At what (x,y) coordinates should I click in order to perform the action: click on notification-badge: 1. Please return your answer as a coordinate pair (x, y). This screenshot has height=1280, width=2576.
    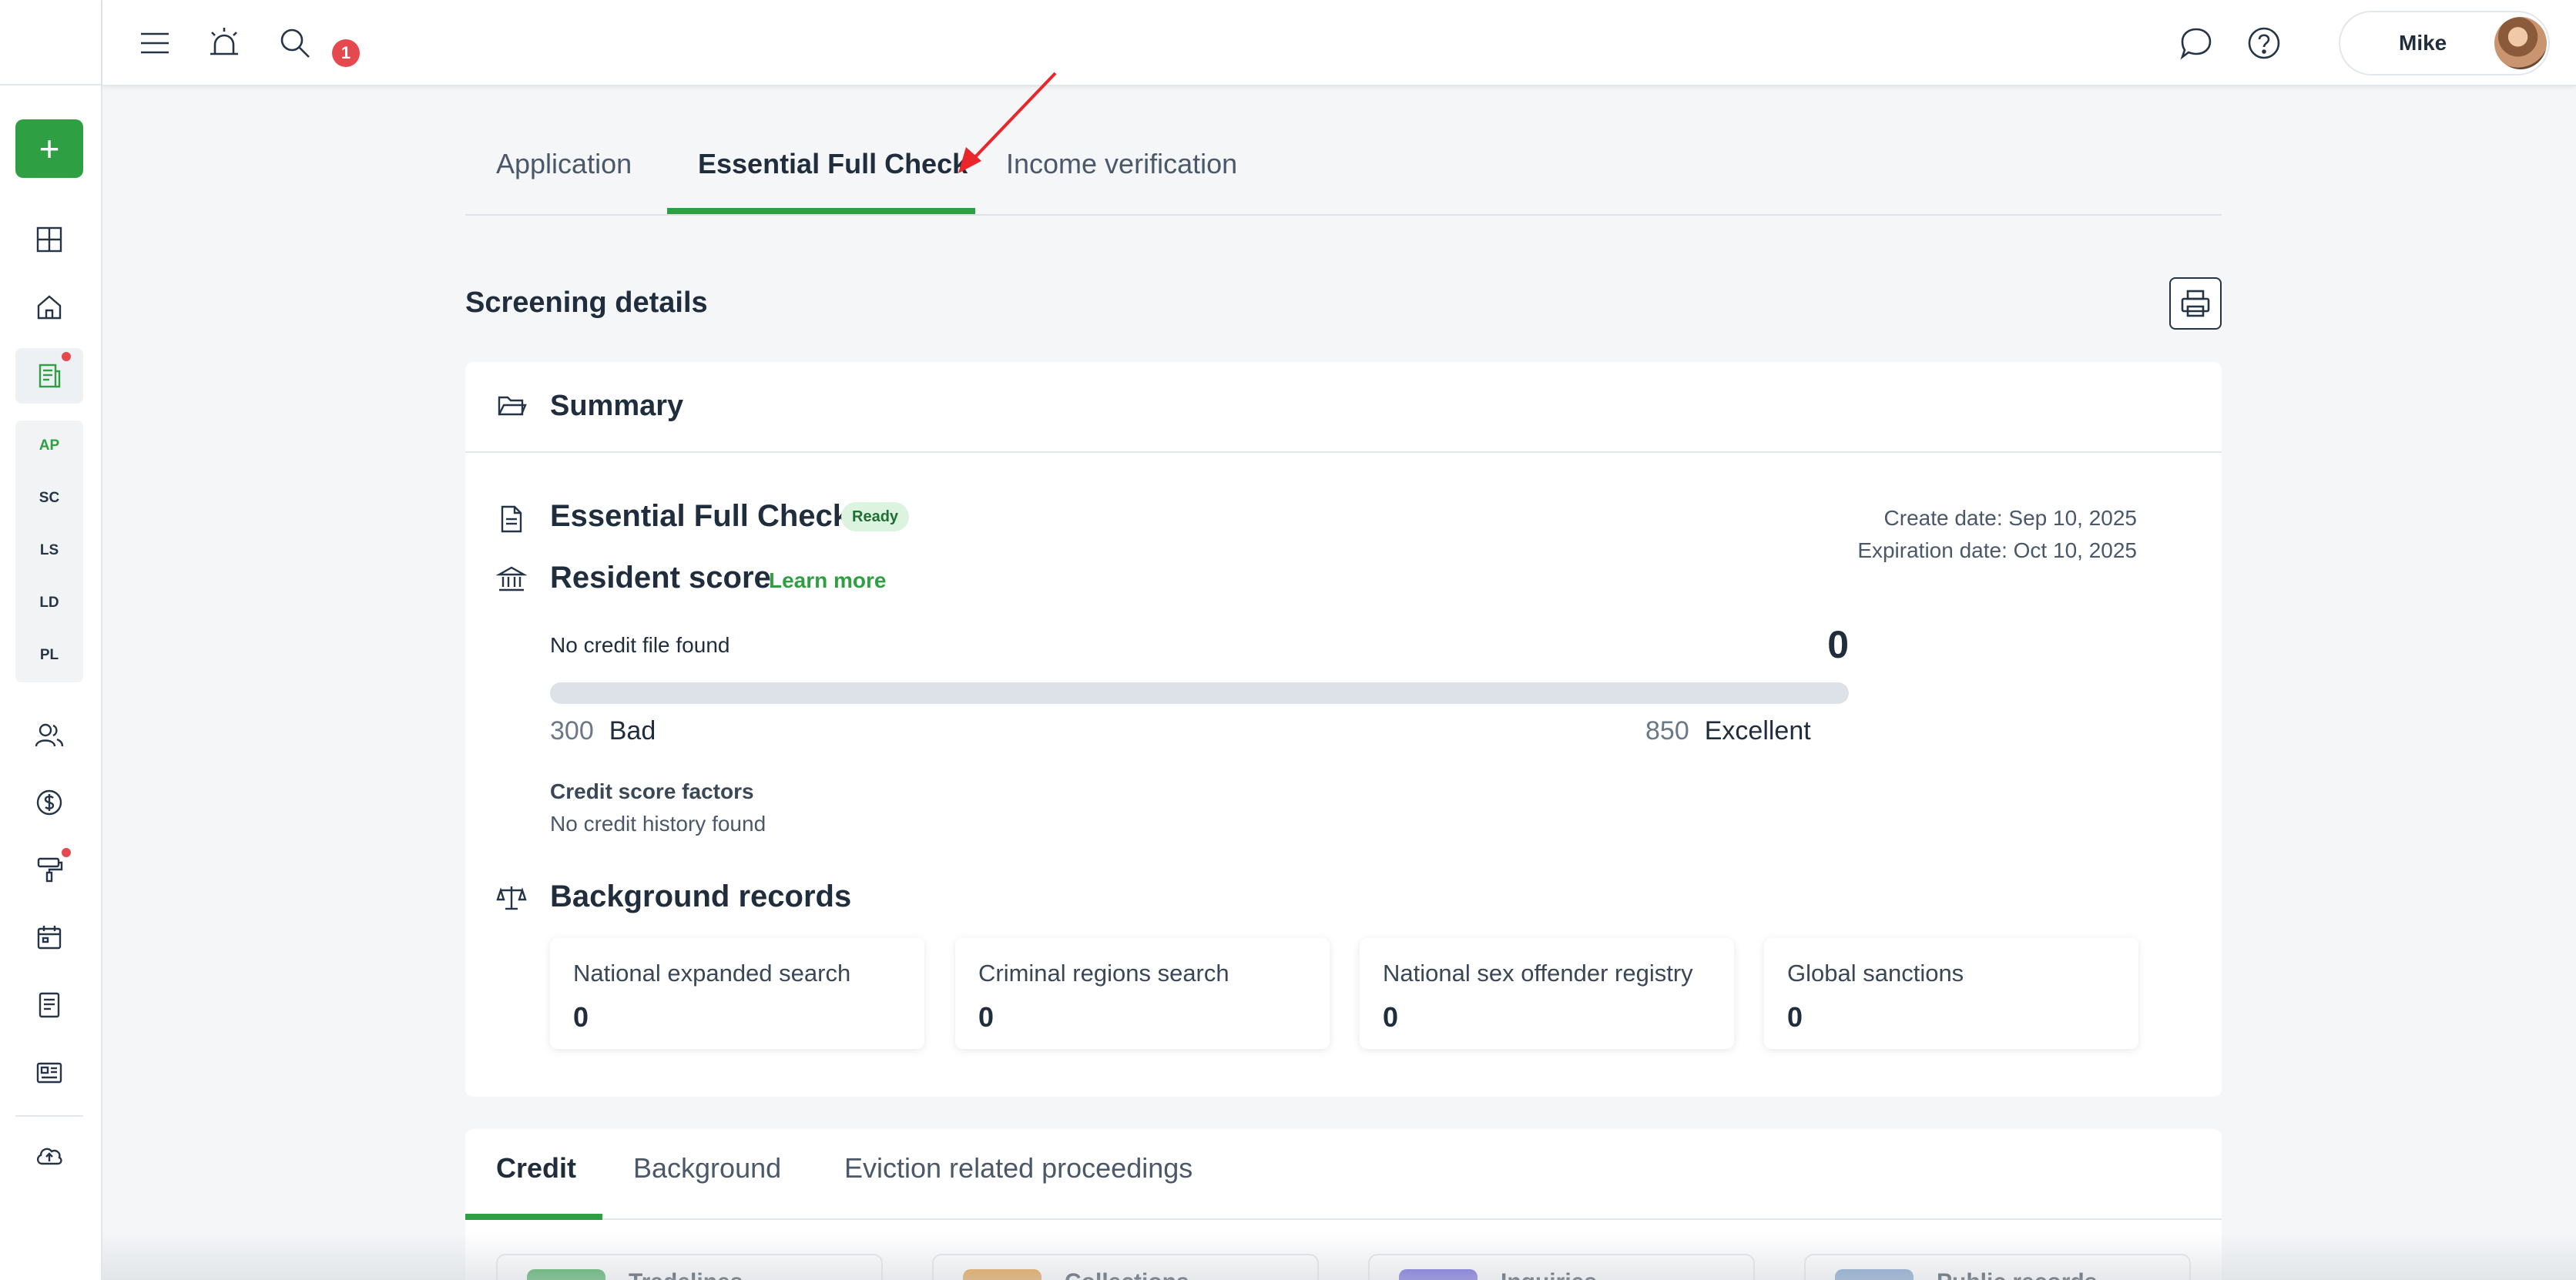
    Looking at the image, I should click on (346, 53).